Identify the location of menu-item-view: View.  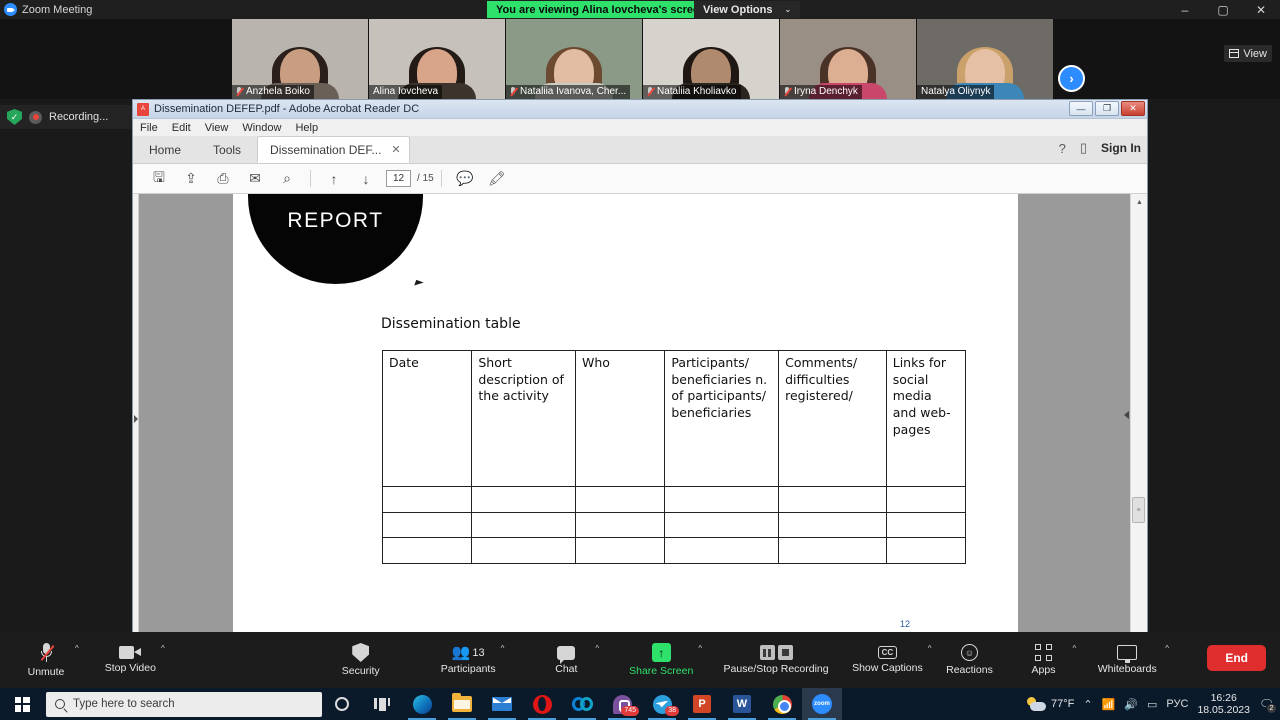
(217, 128).